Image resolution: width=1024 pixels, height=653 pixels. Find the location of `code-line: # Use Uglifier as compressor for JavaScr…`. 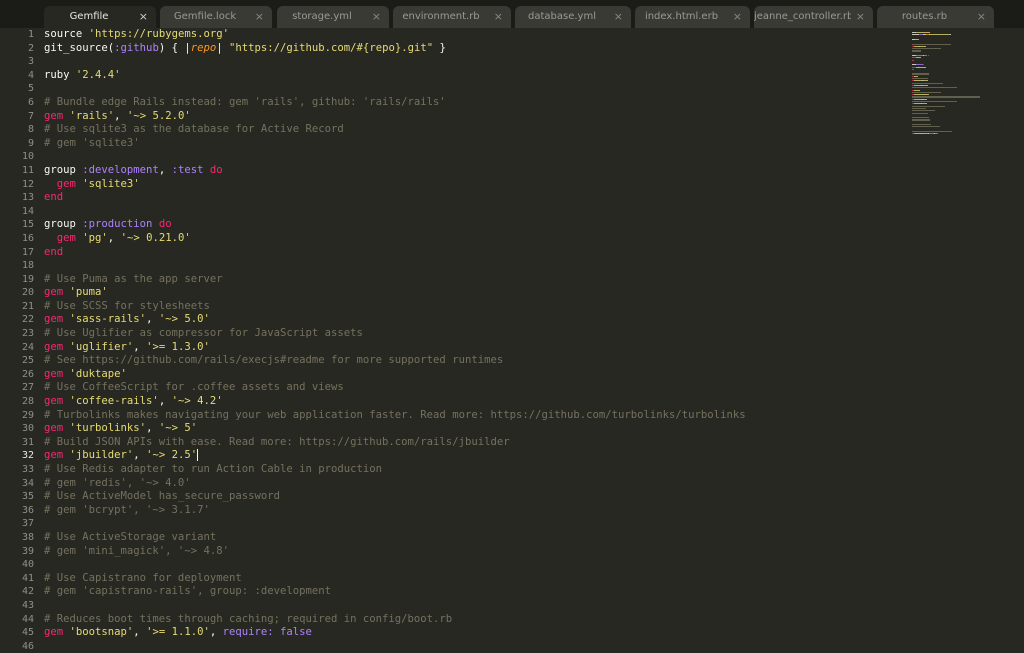

code-line: # Use Uglifier as compressor for JavaScr… is located at coordinates (474, 334).